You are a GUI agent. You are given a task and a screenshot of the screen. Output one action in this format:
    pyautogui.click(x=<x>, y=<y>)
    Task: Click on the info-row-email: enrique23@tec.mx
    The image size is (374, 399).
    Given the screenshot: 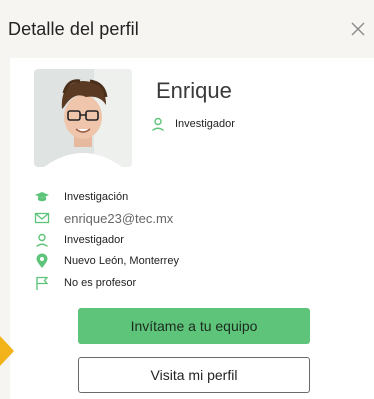 What is the action you would take?
    pyautogui.click(x=194, y=219)
    